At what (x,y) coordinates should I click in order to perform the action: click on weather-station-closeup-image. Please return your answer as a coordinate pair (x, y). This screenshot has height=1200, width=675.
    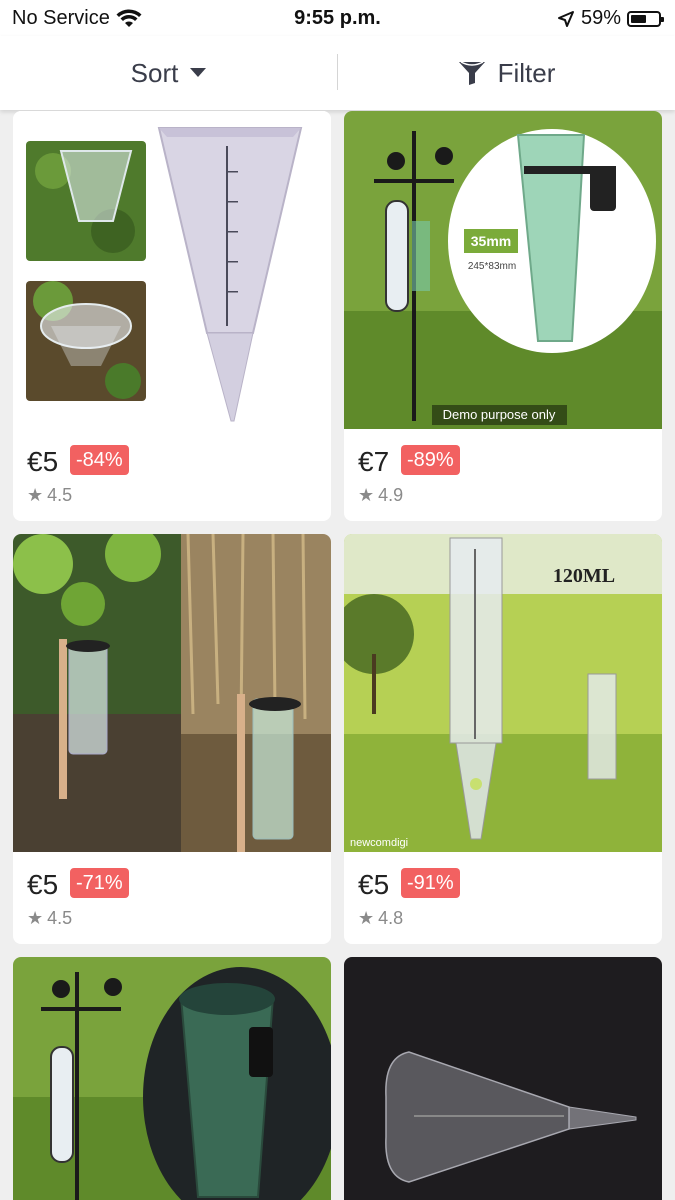
    Looking at the image, I should click on (172, 1078).